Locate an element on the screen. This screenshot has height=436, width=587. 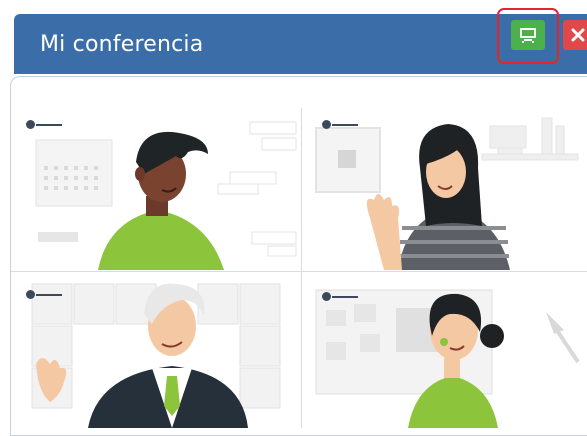
monitor-icon is located at coordinates (528, 35).